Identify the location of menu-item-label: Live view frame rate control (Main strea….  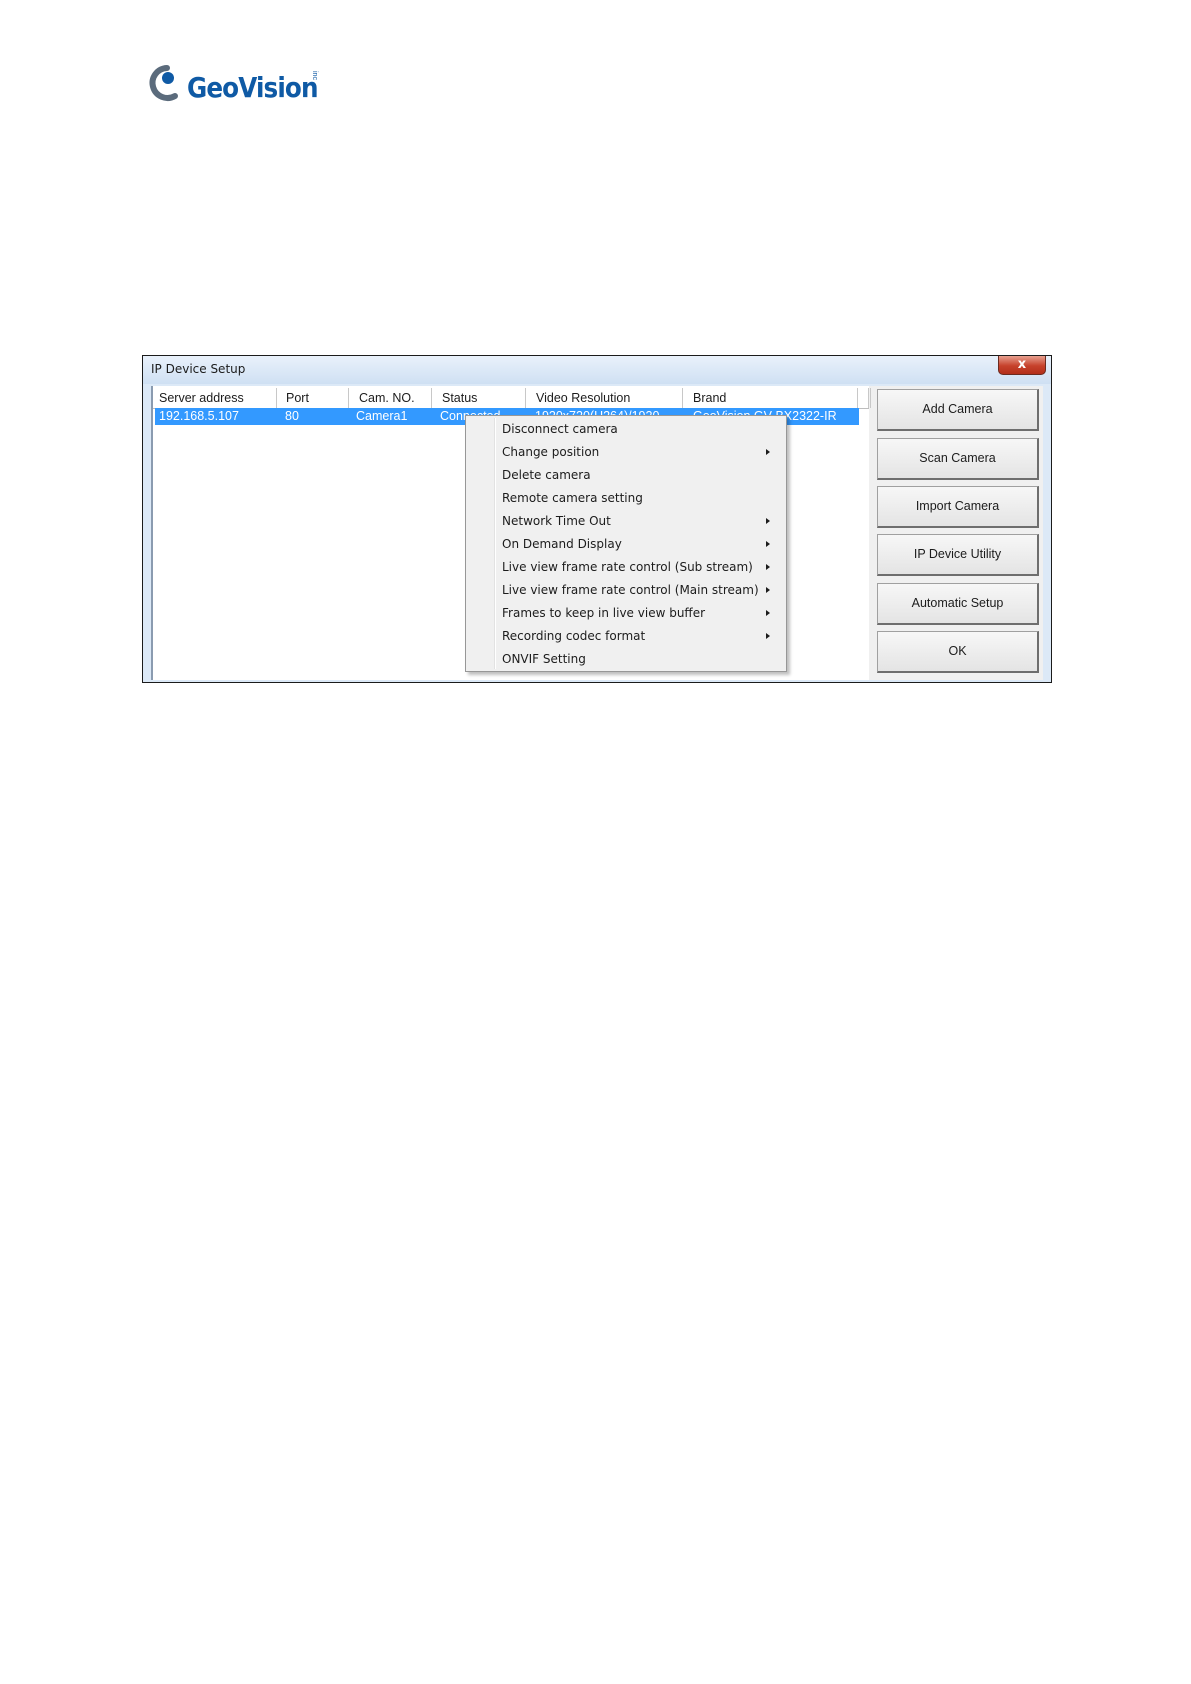
(630, 590).